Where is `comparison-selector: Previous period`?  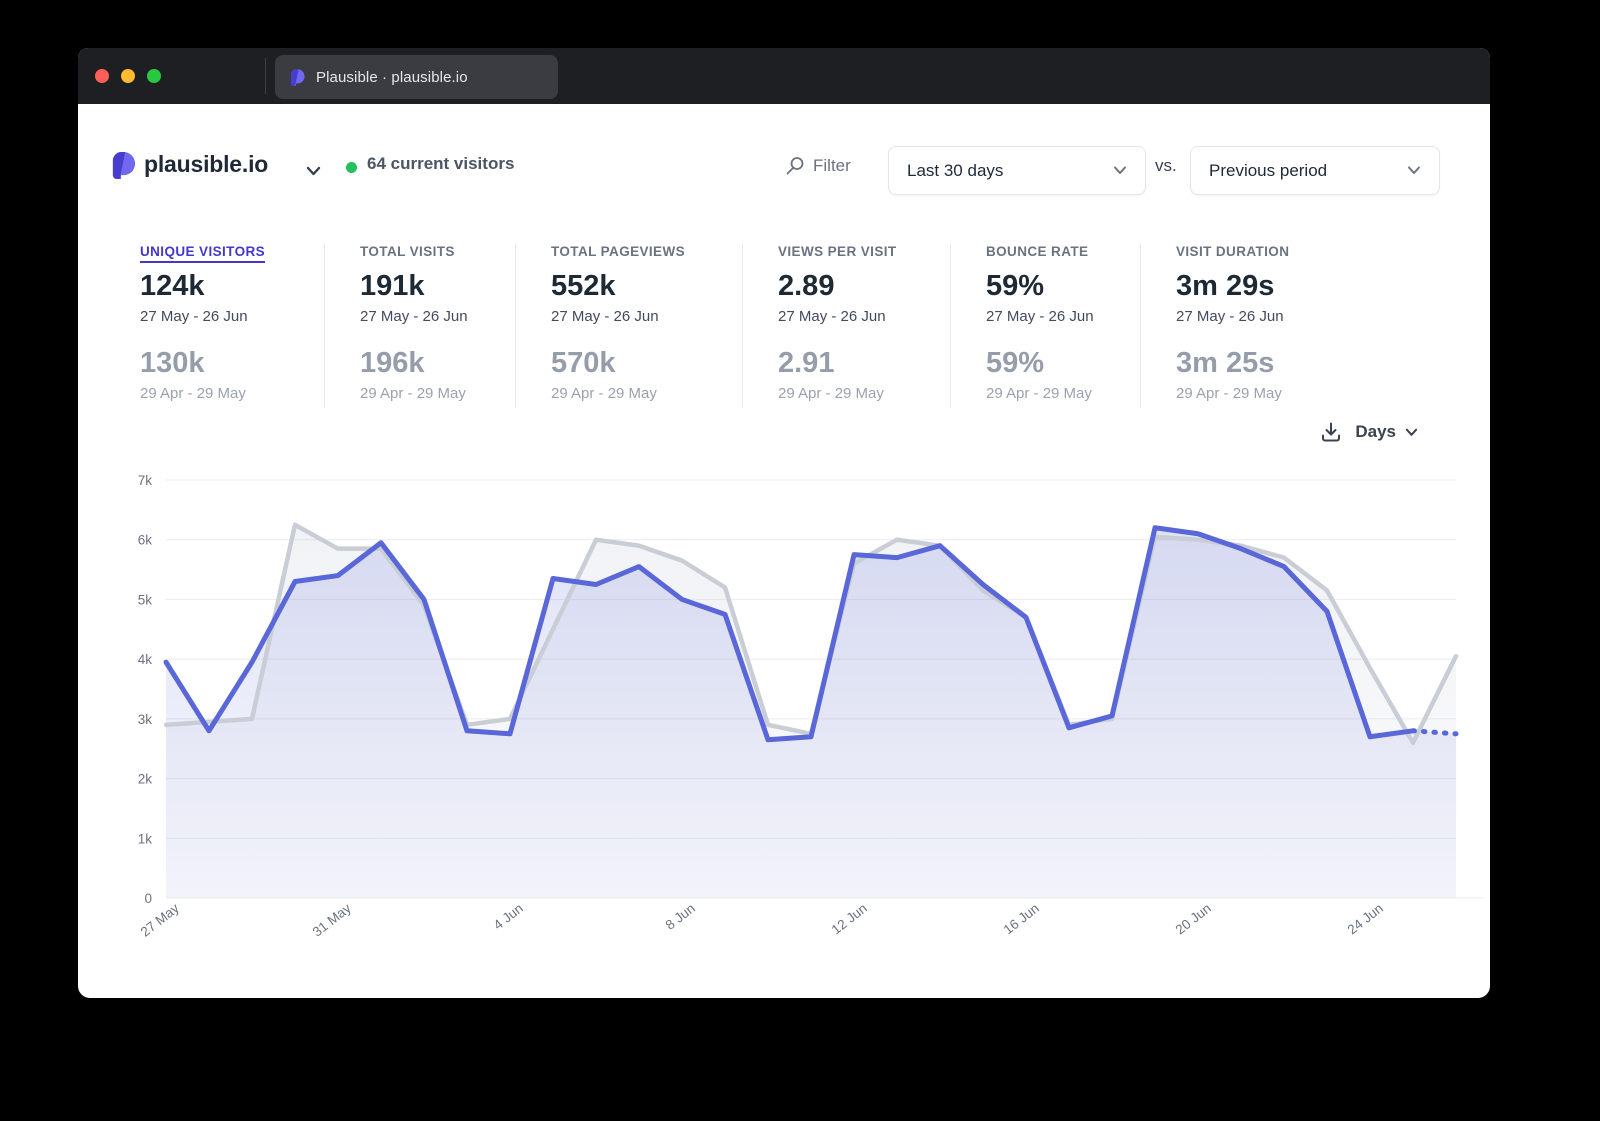 comparison-selector: Previous period is located at coordinates (1315, 170).